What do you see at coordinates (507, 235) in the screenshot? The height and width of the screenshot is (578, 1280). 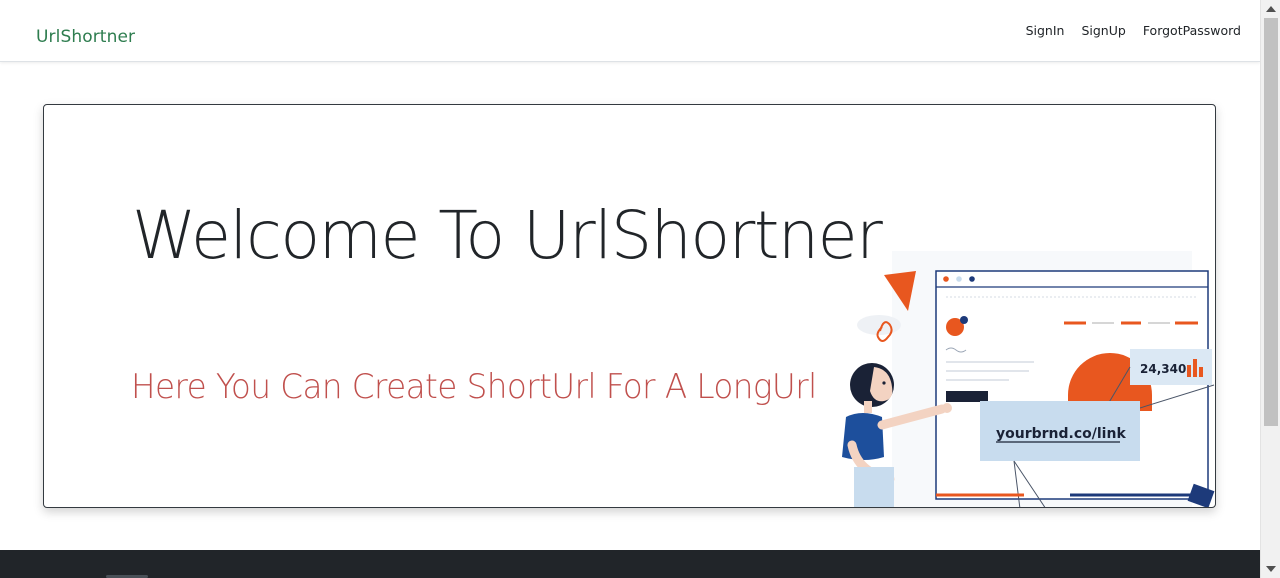 I see `hero-title: Welcome To UrlShortner` at bounding box center [507, 235].